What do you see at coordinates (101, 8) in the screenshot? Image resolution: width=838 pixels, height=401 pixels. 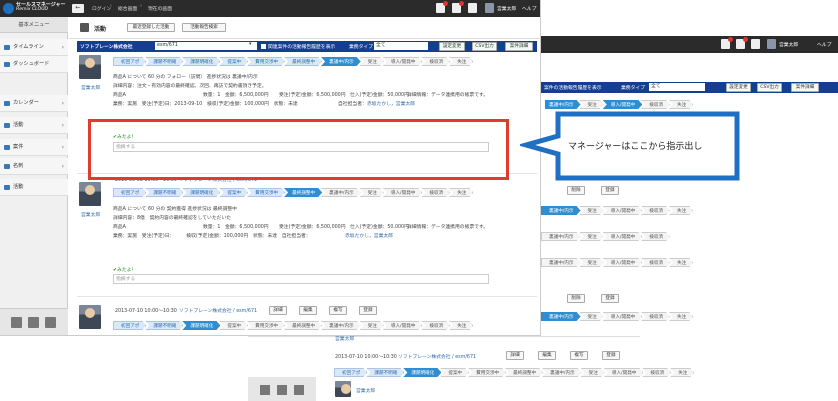 I see `breadcrumb-item: ログイン` at bounding box center [101, 8].